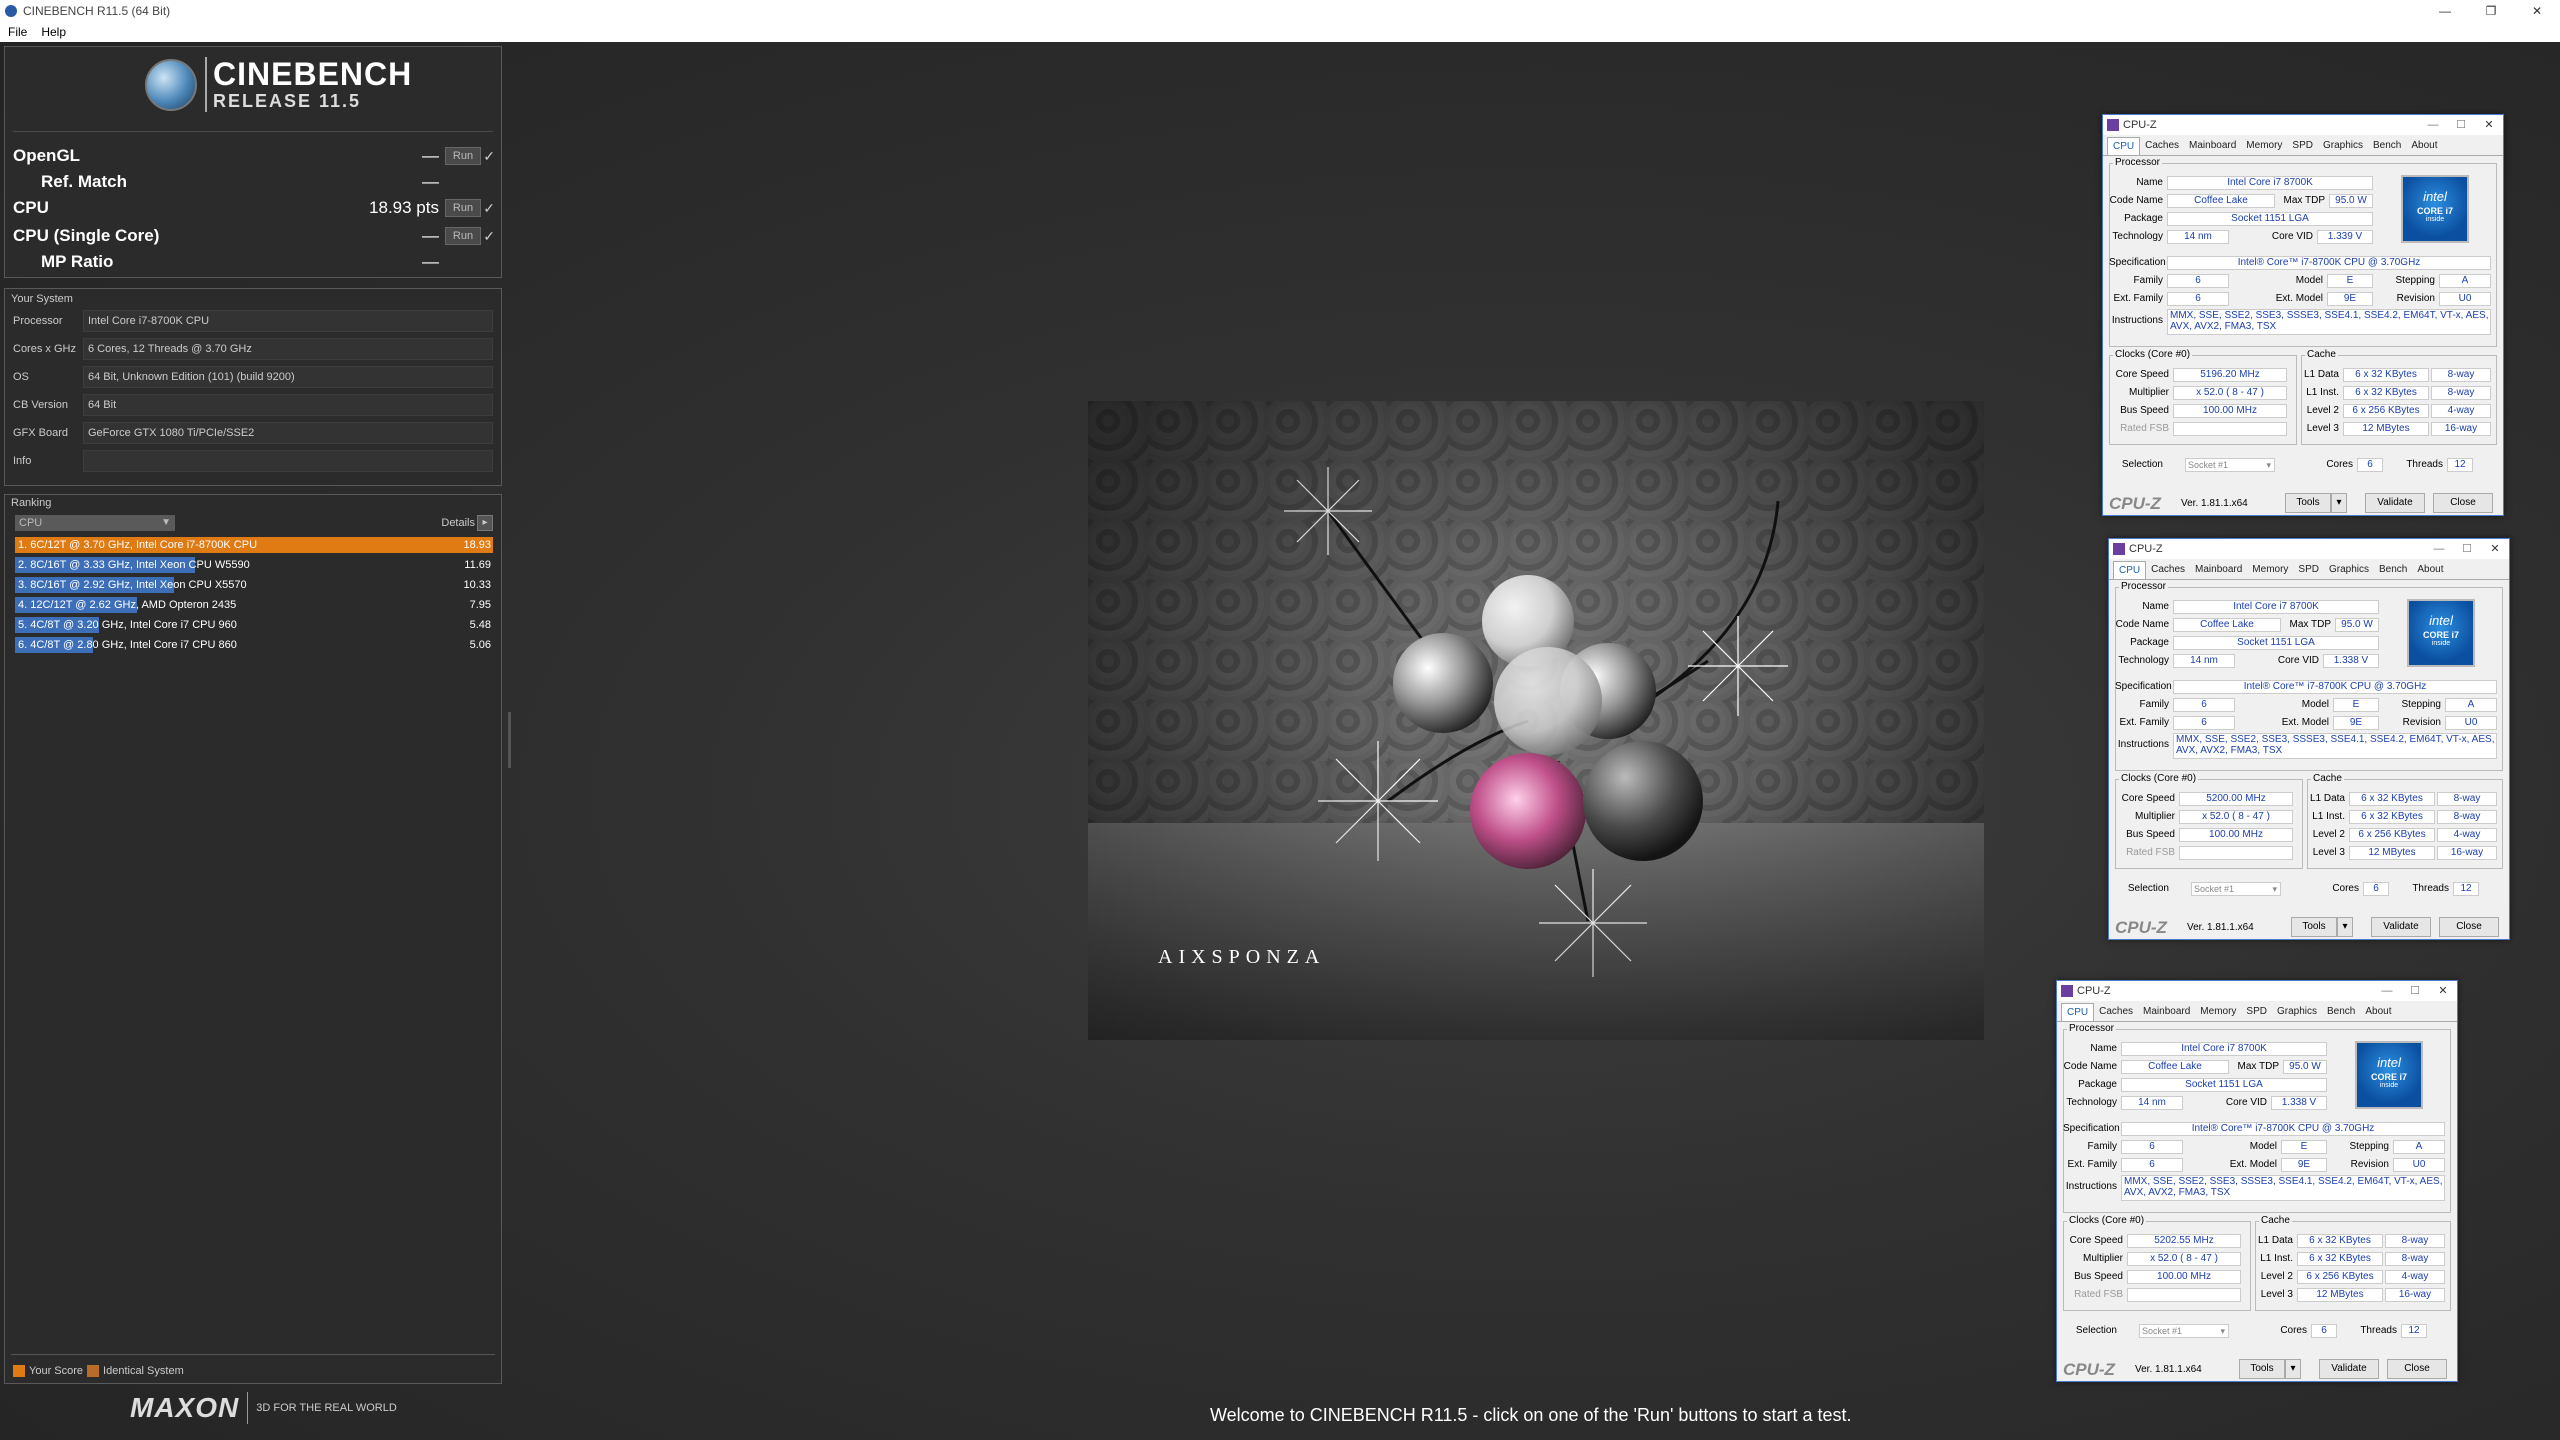 The height and width of the screenshot is (1440, 2560). I want to click on cores-value: 6, so click(2324, 1331).